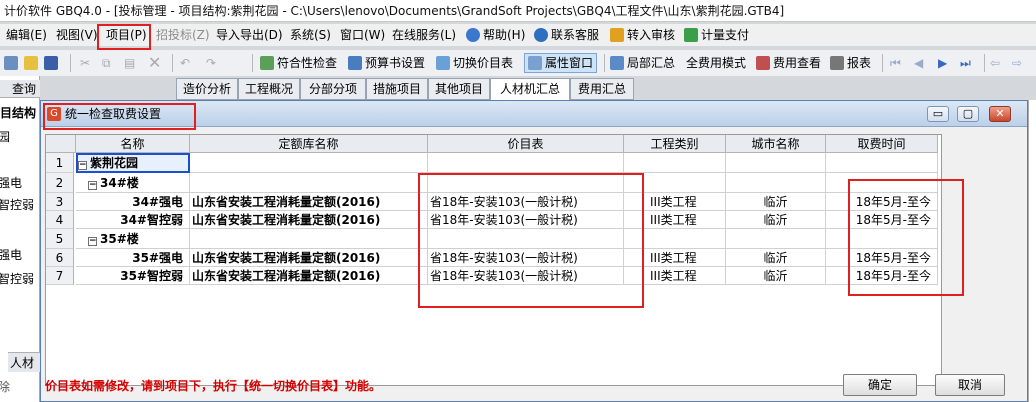 The width and height of the screenshot is (1036, 402). I want to click on grid-name-cell: 35#智控弱, so click(133, 276).